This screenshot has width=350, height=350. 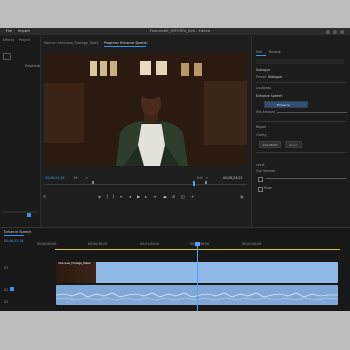 What do you see at coordinates (154, 196) in the screenshot?
I see `go-to-out-icon: ⇥` at bounding box center [154, 196].